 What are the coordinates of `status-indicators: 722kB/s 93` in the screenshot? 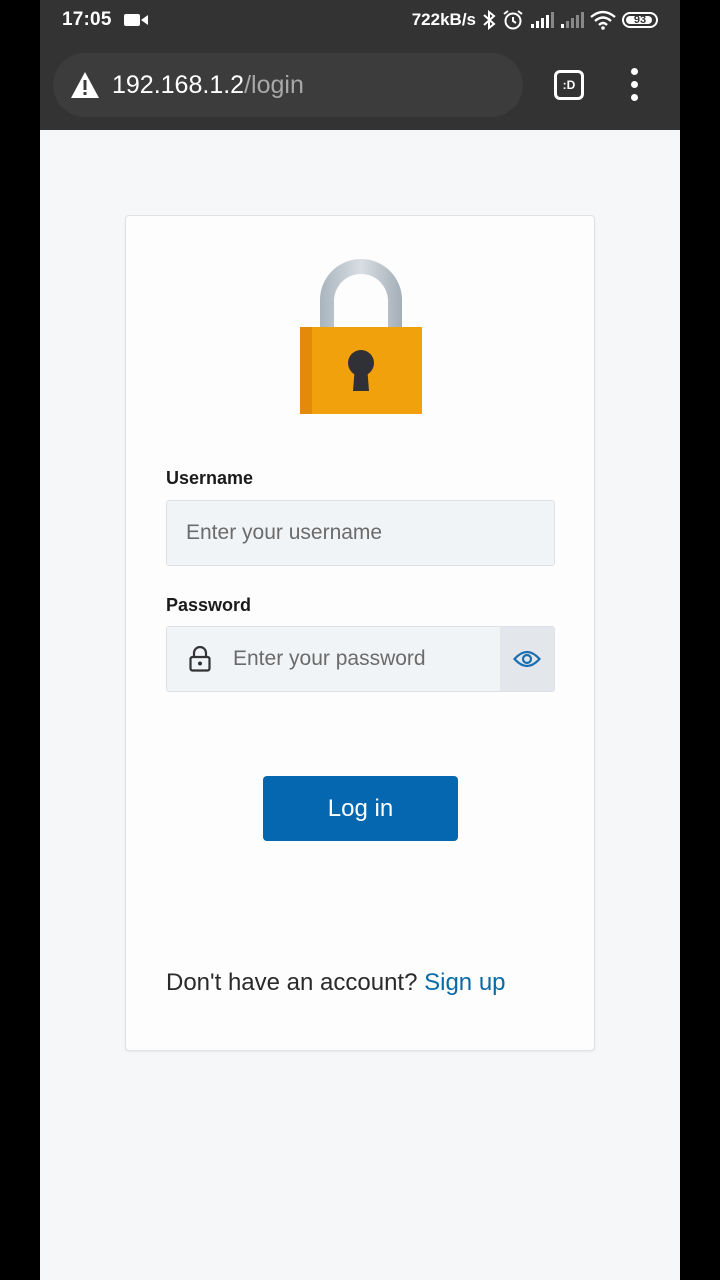 It's located at (535, 20).